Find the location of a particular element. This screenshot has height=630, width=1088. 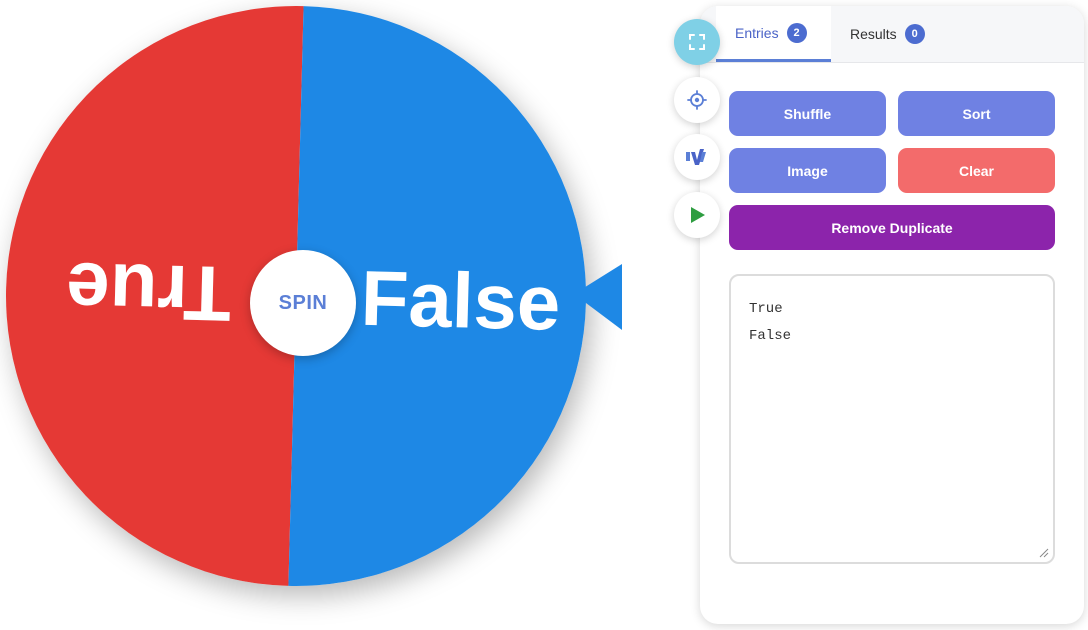

panel-tabs: Entries 2 Results 0 is located at coordinates (892, 34).